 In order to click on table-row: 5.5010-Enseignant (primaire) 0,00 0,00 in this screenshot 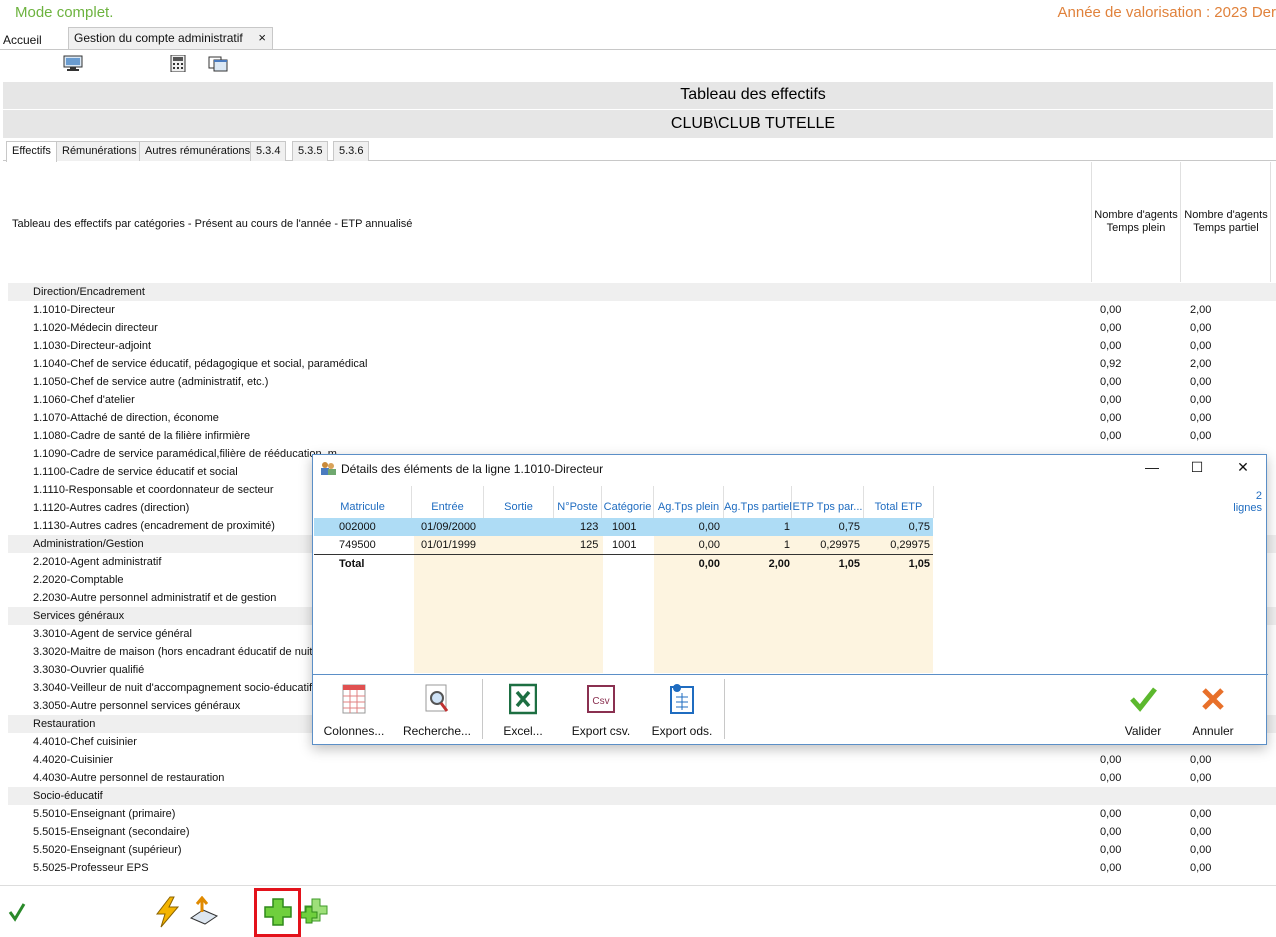, I will do `click(642, 814)`.